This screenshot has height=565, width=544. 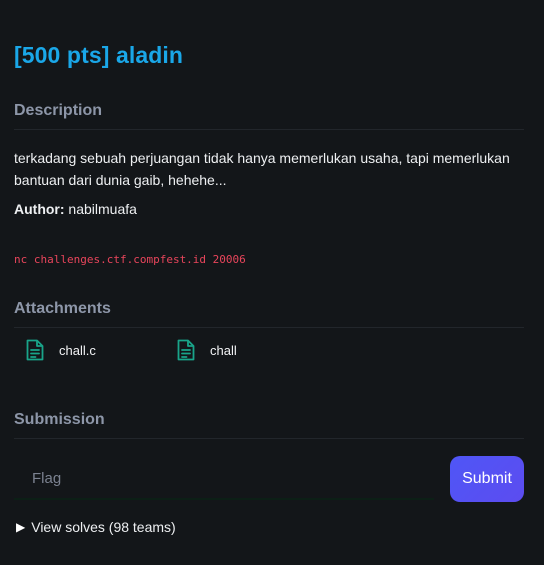 I want to click on flag-input, so click(x=224, y=478).